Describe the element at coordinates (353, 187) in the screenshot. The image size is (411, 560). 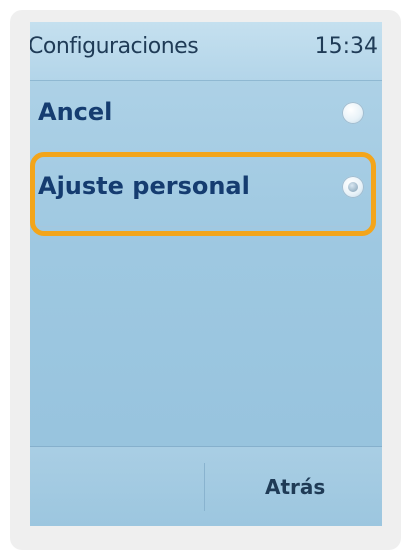
I see `radio-button-ajuste-personal` at that location.